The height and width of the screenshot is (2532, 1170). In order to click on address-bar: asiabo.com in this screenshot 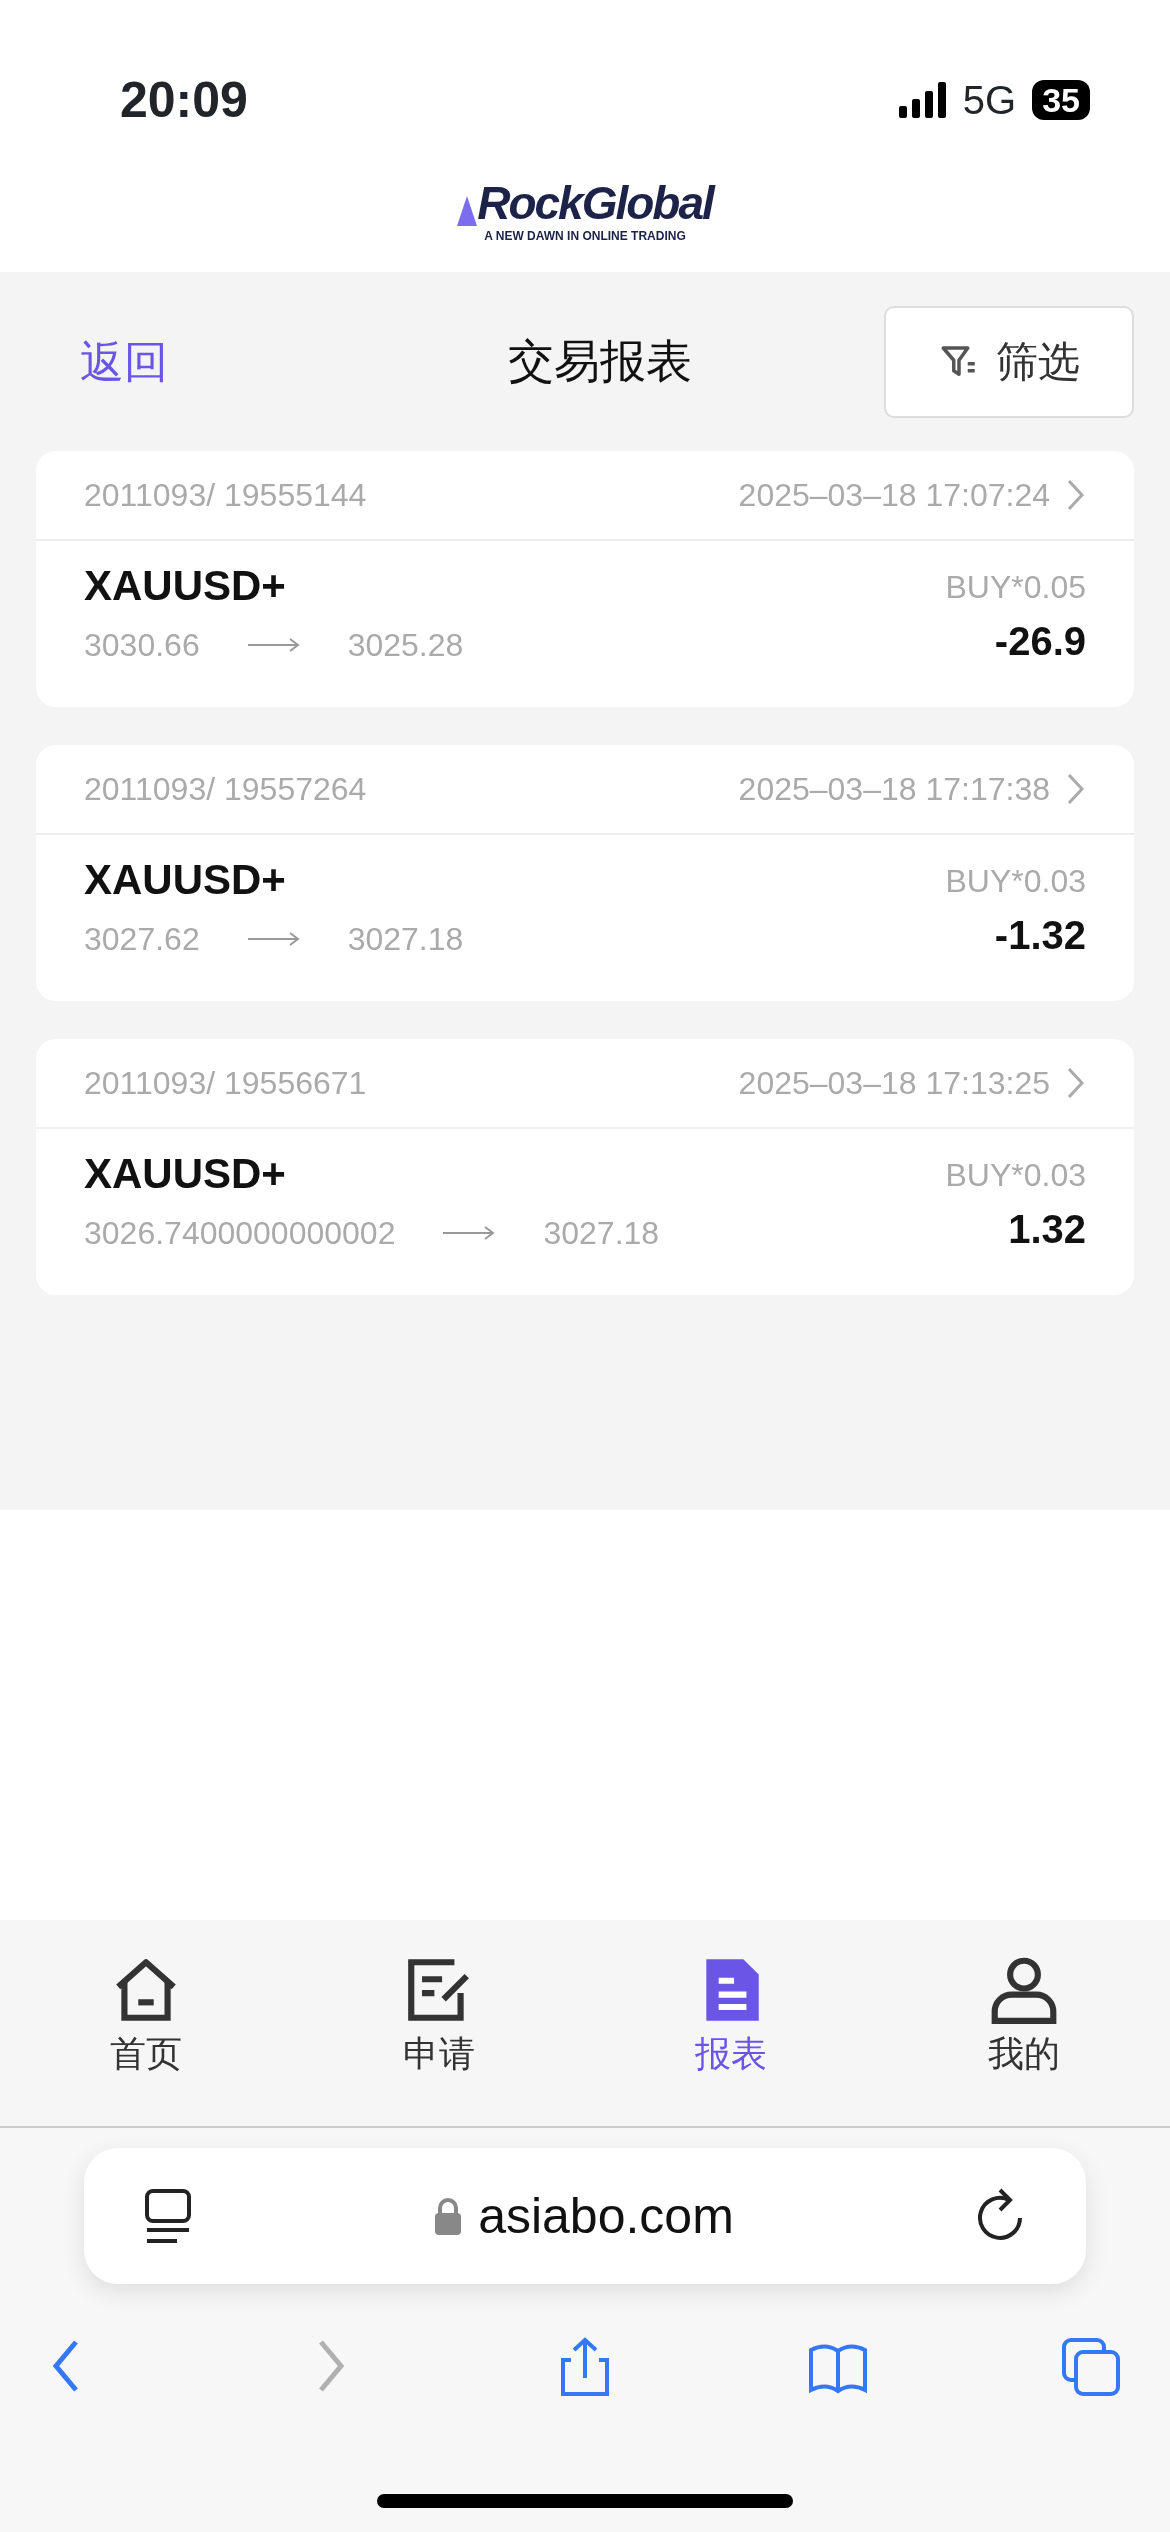, I will do `click(585, 2216)`.